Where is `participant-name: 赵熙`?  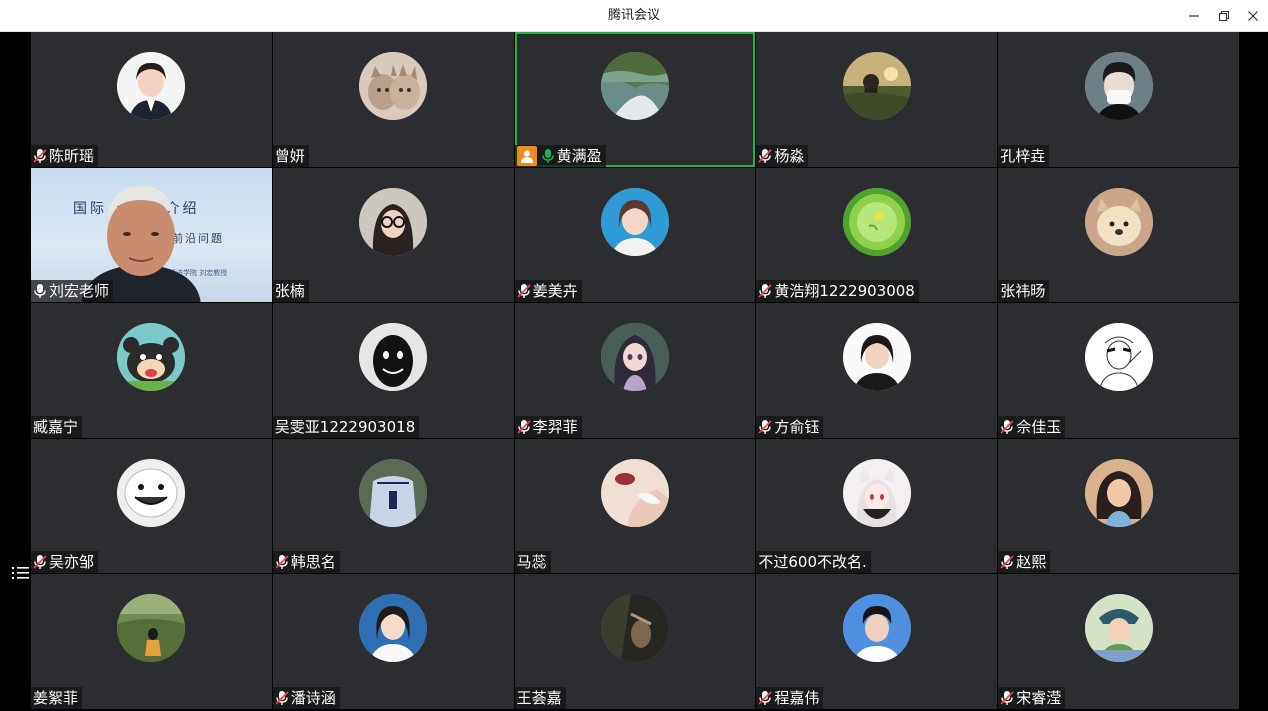
participant-name: 赵熙 is located at coordinates (1031, 562).